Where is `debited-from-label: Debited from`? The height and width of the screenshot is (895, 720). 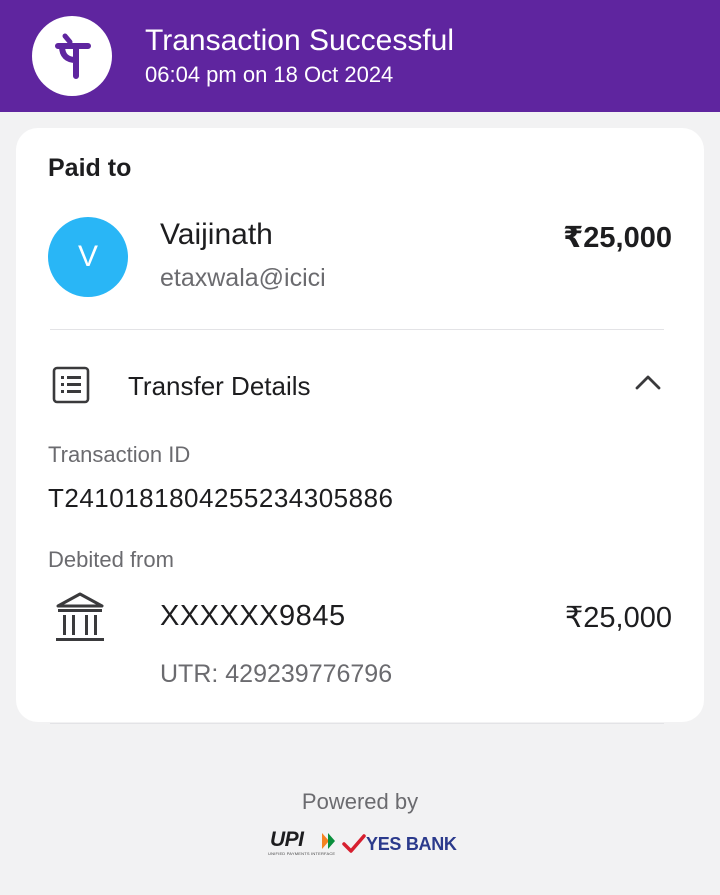 debited-from-label: Debited from is located at coordinates (111, 559).